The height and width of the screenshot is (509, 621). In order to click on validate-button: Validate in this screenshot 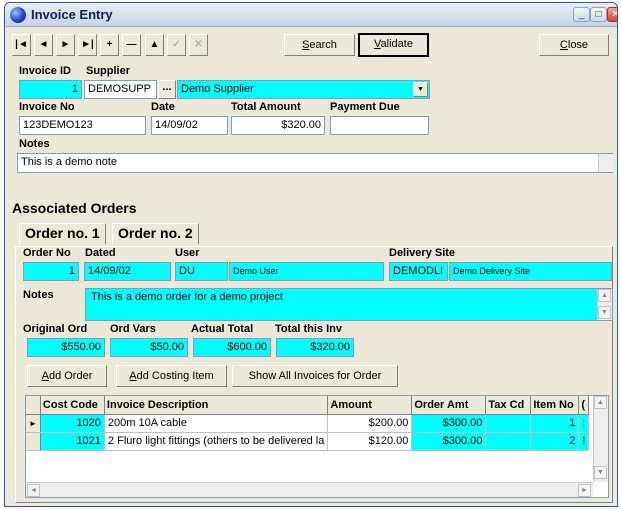, I will do `click(393, 45)`.